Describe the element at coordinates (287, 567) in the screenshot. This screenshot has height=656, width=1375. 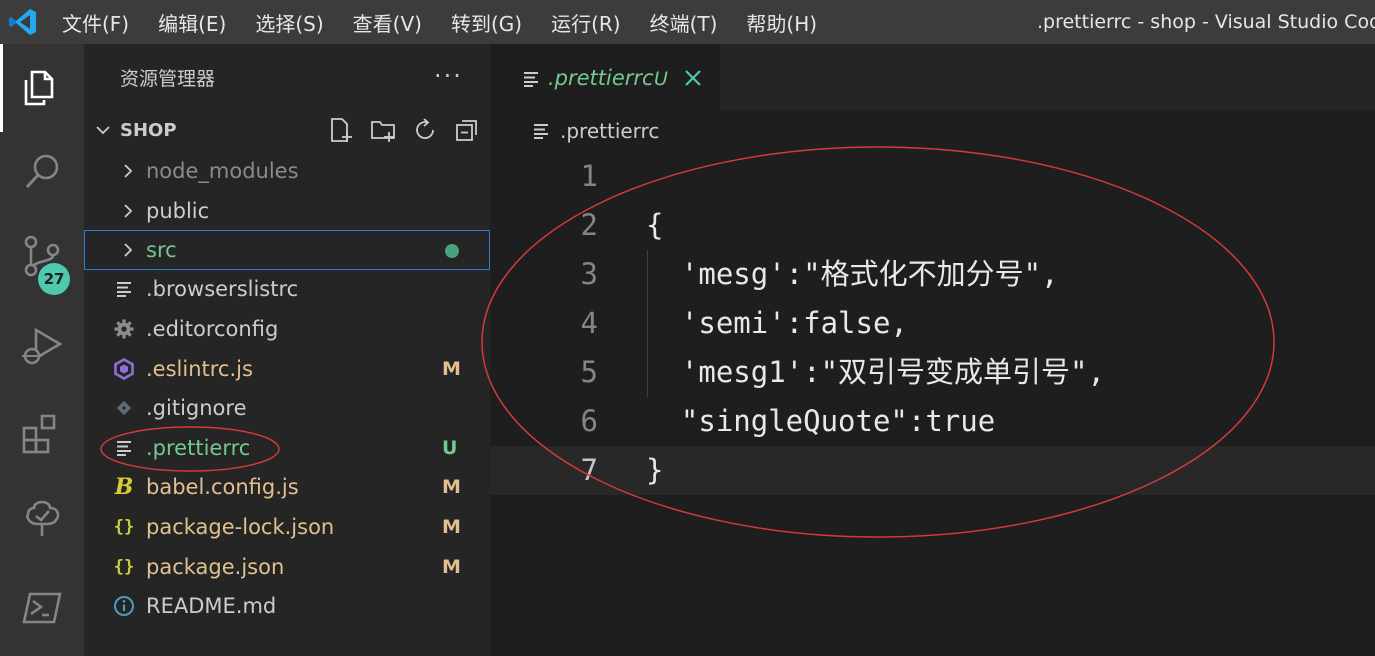
I see `tree-item-package-json: {} package.json M` at that location.